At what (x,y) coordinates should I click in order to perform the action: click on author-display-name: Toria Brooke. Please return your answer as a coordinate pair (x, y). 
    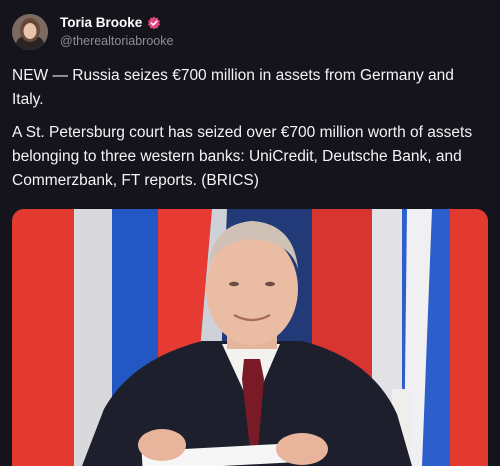
    Looking at the image, I should click on (101, 23).